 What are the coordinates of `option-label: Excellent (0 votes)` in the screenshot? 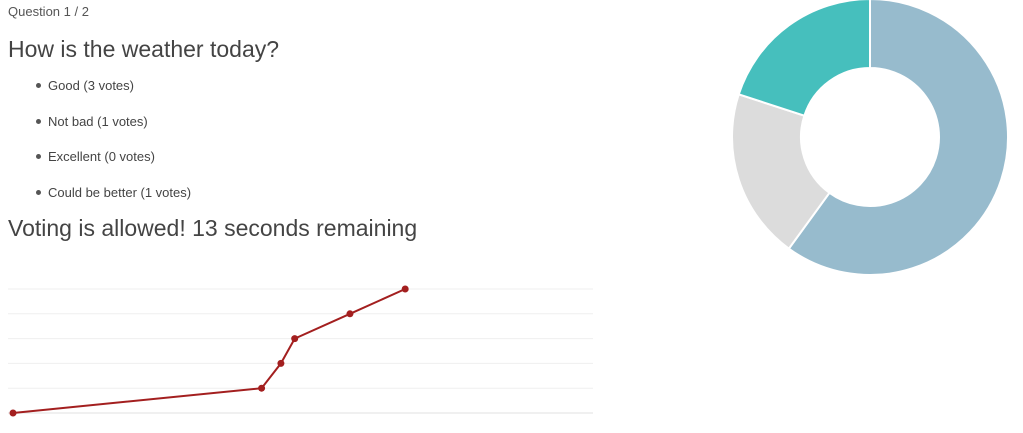 It's located at (101, 156).